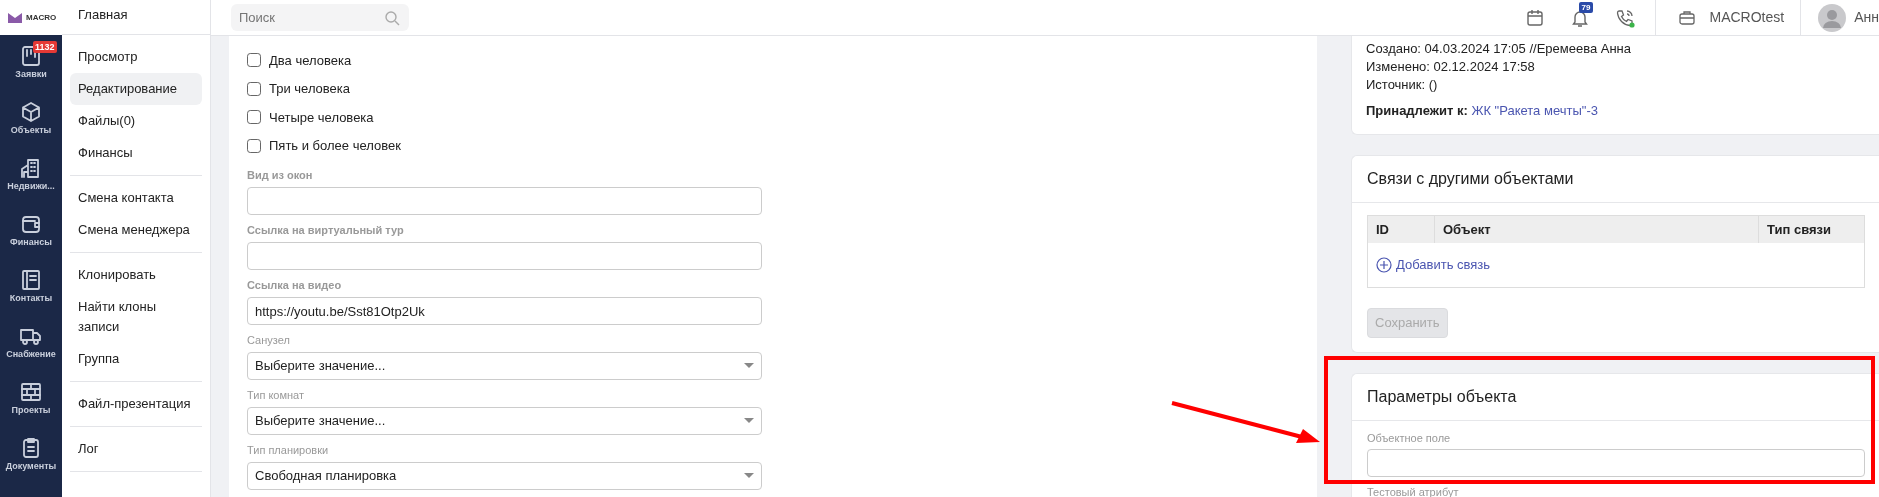 The width and height of the screenshot is (1879, 497). I want to click on checkbox-label: Два человека, so click(310, 60).